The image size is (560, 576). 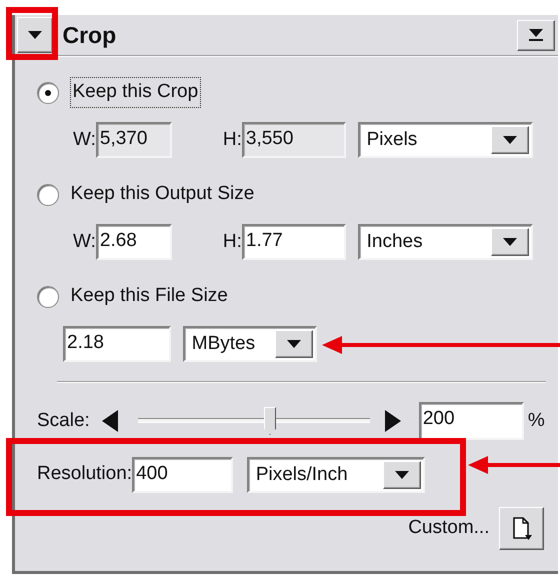 I want to click on width-field: 2.68, so click(x=134, y=242).